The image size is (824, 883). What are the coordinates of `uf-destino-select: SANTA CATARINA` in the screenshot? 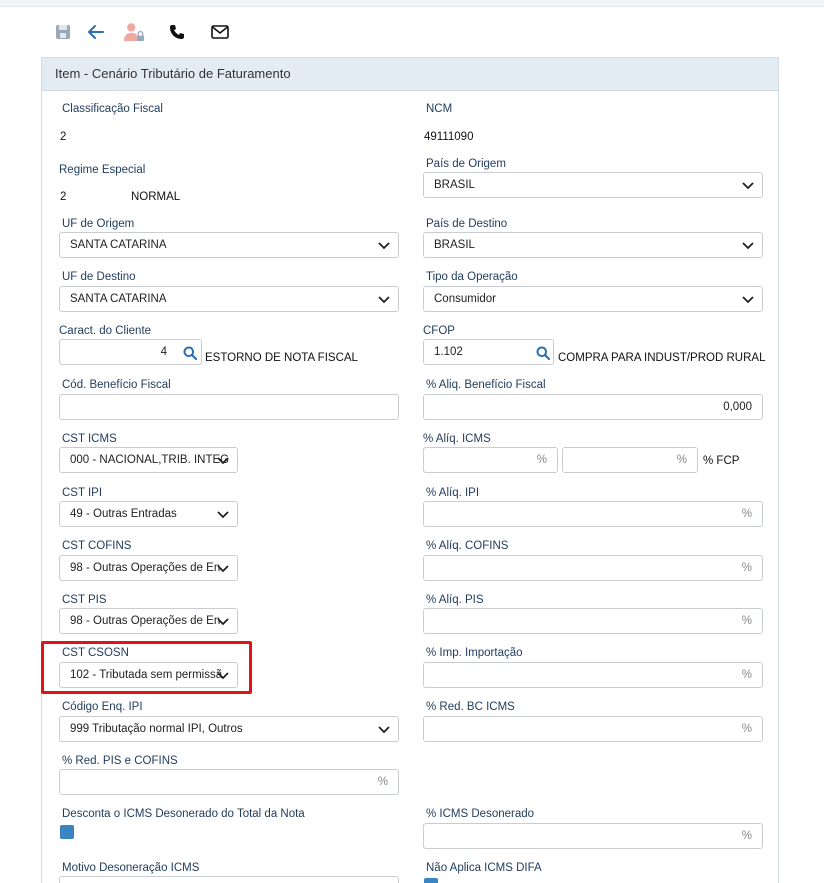 It's located at (229, 299).